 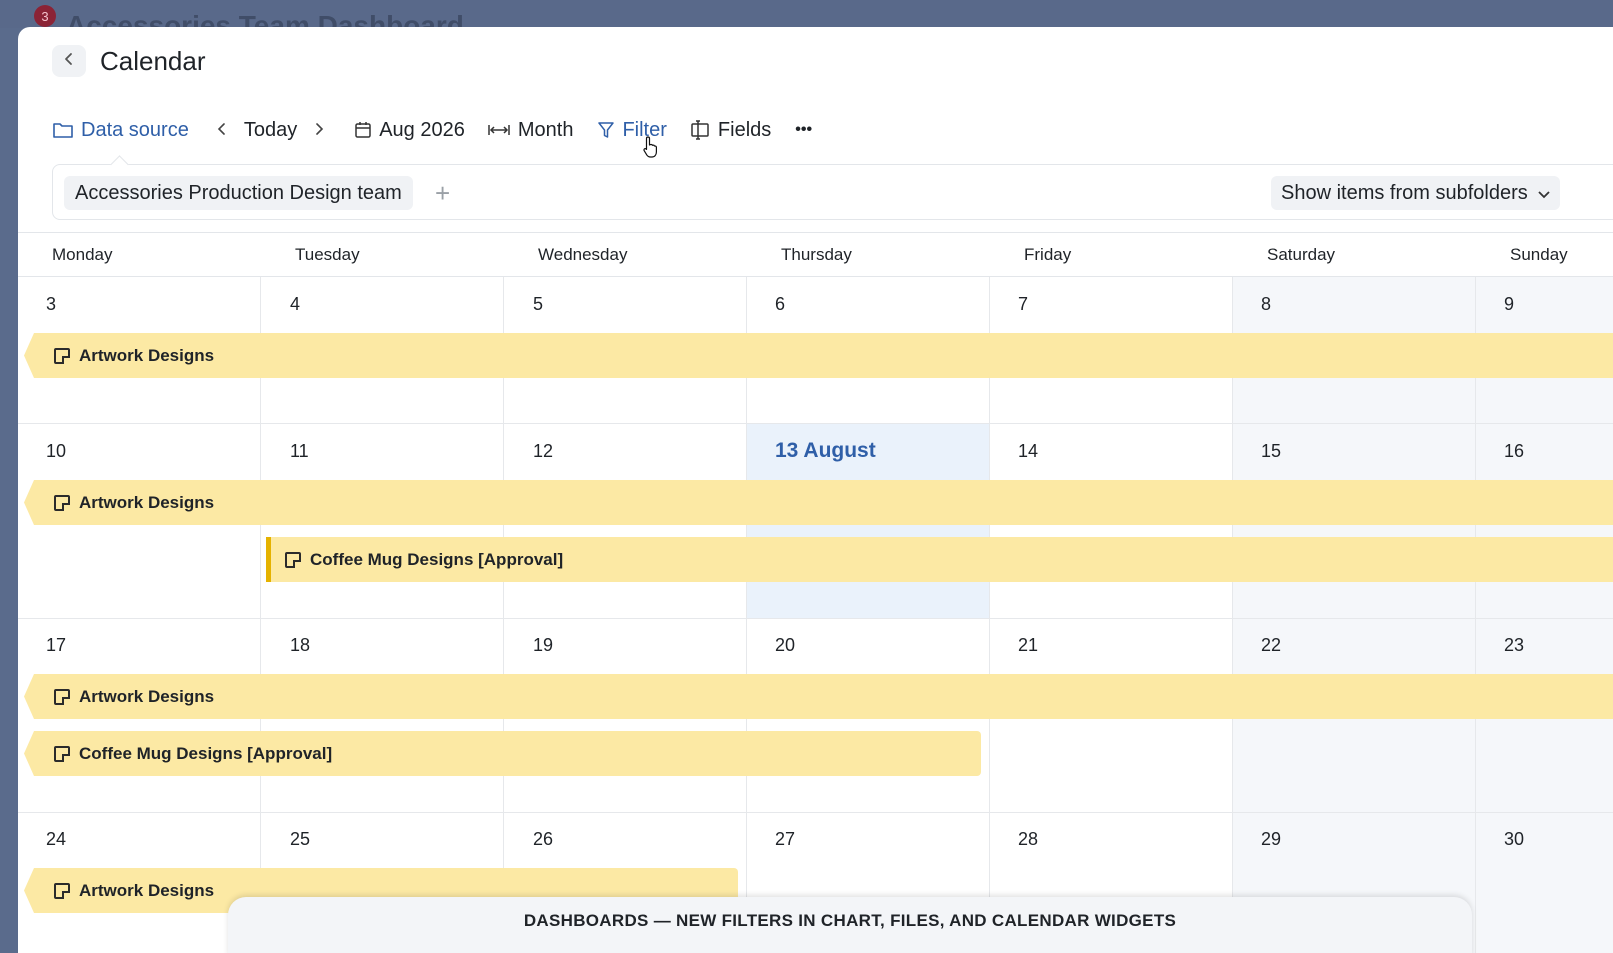 What do you see at coordinates (363, 130) in the screenshot?
I see `calendar-icon` at bounding box center [363, 130].